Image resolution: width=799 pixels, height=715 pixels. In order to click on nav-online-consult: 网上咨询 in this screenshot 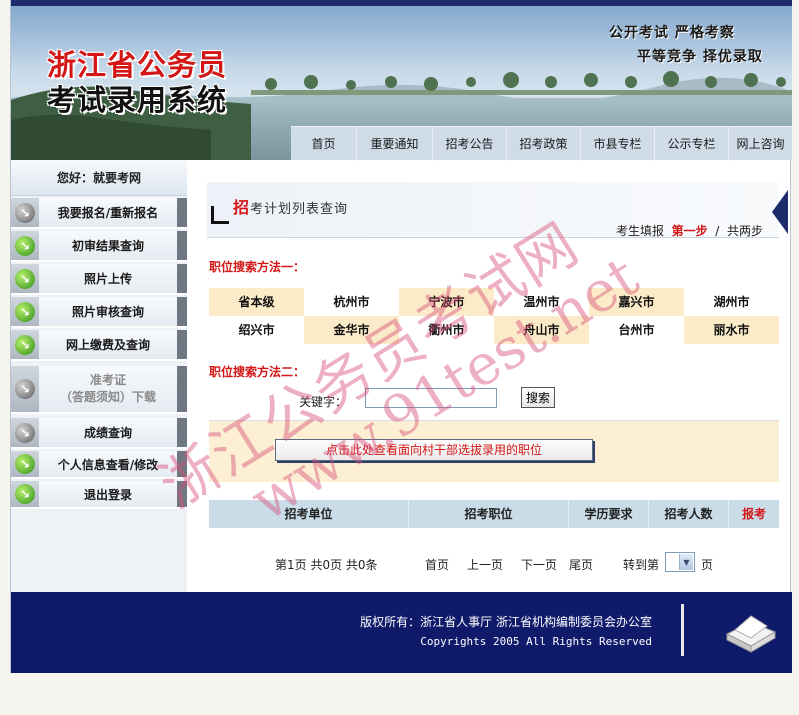, I will do `click(760, 144)`.